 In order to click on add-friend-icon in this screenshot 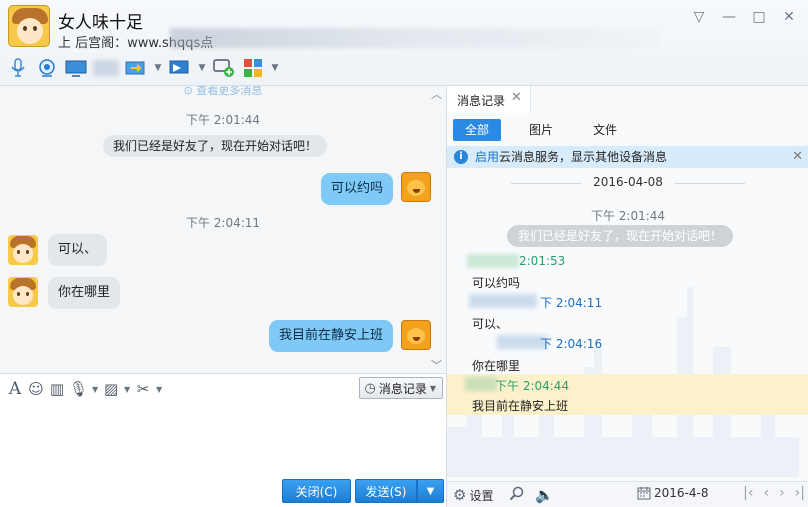, I will do `click(224, 68)`.